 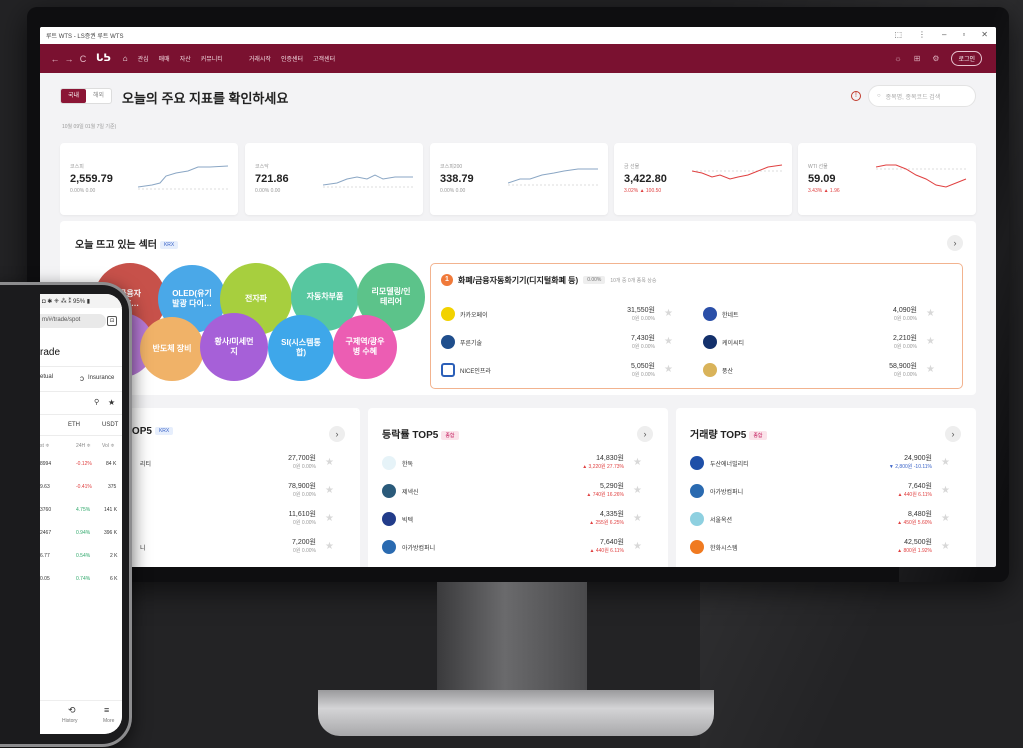 I want to click on login-button: 로그인, so click(x=966, y=58).